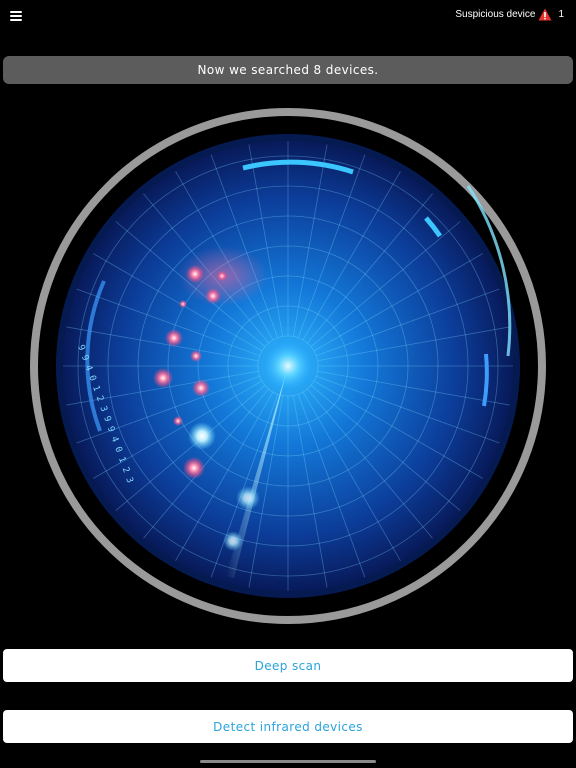 This screenshot has height=768, width=576. I want to click on scan-status-message: Now we searched 8 devices., so click(288, 70).